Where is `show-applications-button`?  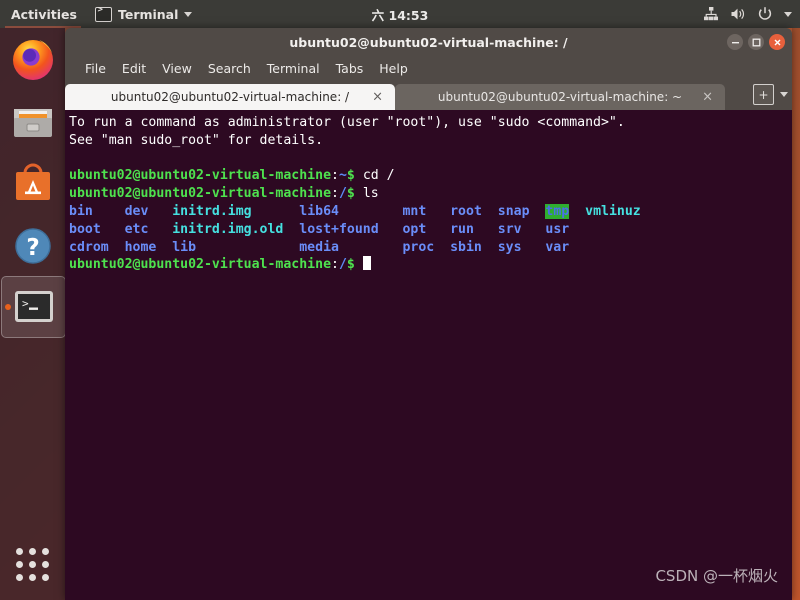 show-applications-button is located at coordinates (32, 564).